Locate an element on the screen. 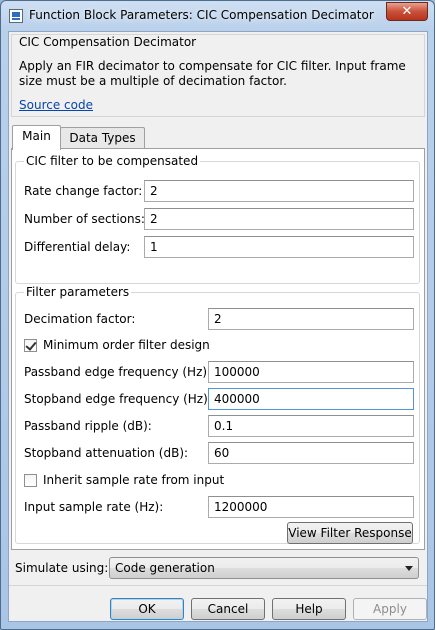 This screenshot has height=630, width=435. passband-ripple-label: Passband ripple (dB): is located at coordinates (88, 426).